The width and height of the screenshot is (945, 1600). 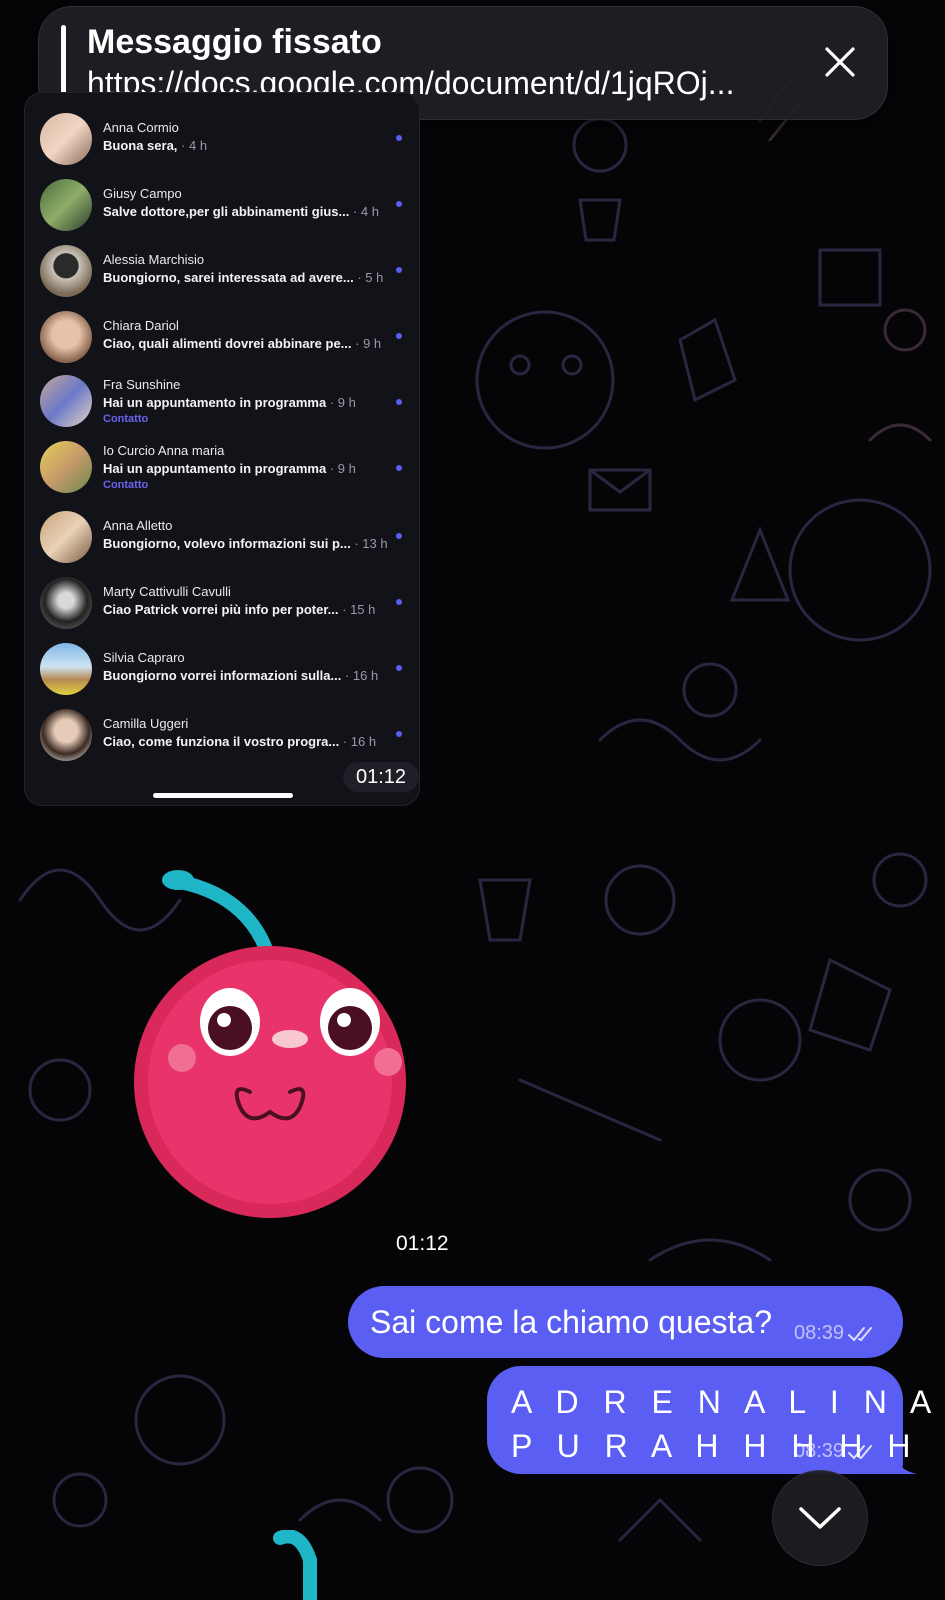 What do you see at coordinates (144, 657) in the screenshot?
I see `contact-name: Silvia Capraro` at bounding box center [144, 657].